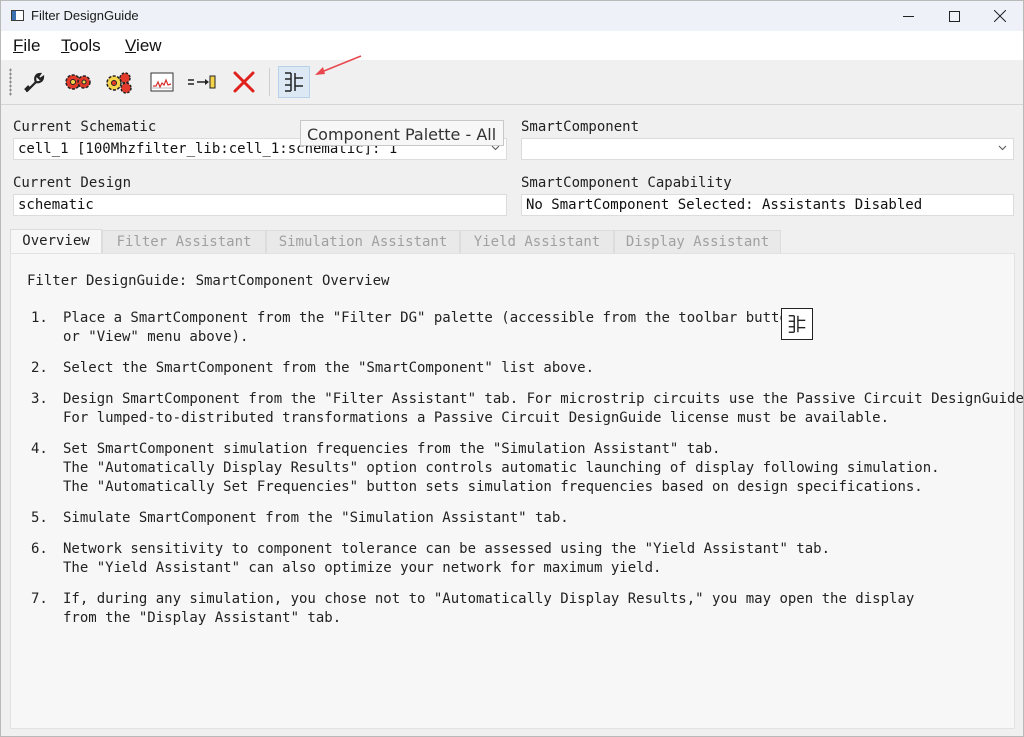 Image resolution: width=1024 pixels, height=737 pixels. I want to click on toolbar-button-component-palette, so click(294, 82).